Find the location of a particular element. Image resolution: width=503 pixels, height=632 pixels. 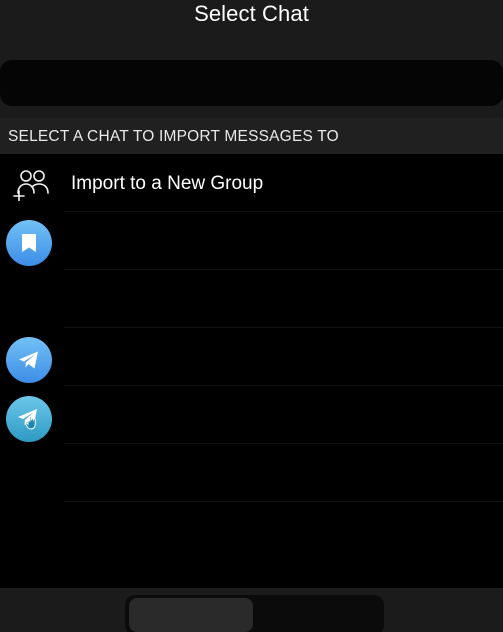

bottom-toolbar is located at coordinates (251, 610).